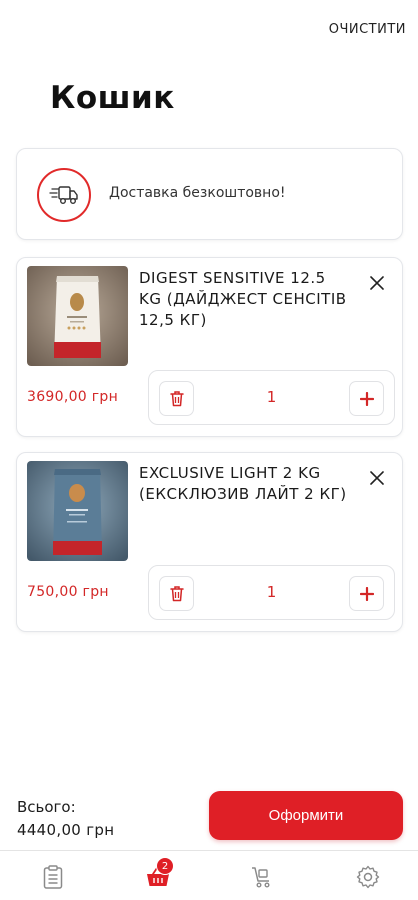  Describe the element at coordinates (68, 592) in the screenshot. I see `product-price: 750,00 грн` at that location.